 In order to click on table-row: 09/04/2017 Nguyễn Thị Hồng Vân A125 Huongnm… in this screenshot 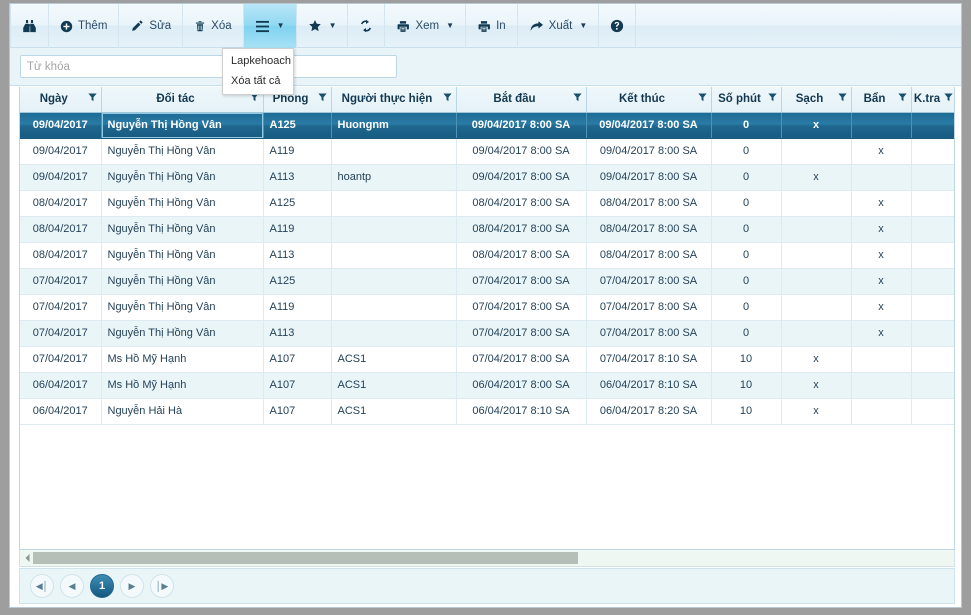, I will do `click(487, 125)`.